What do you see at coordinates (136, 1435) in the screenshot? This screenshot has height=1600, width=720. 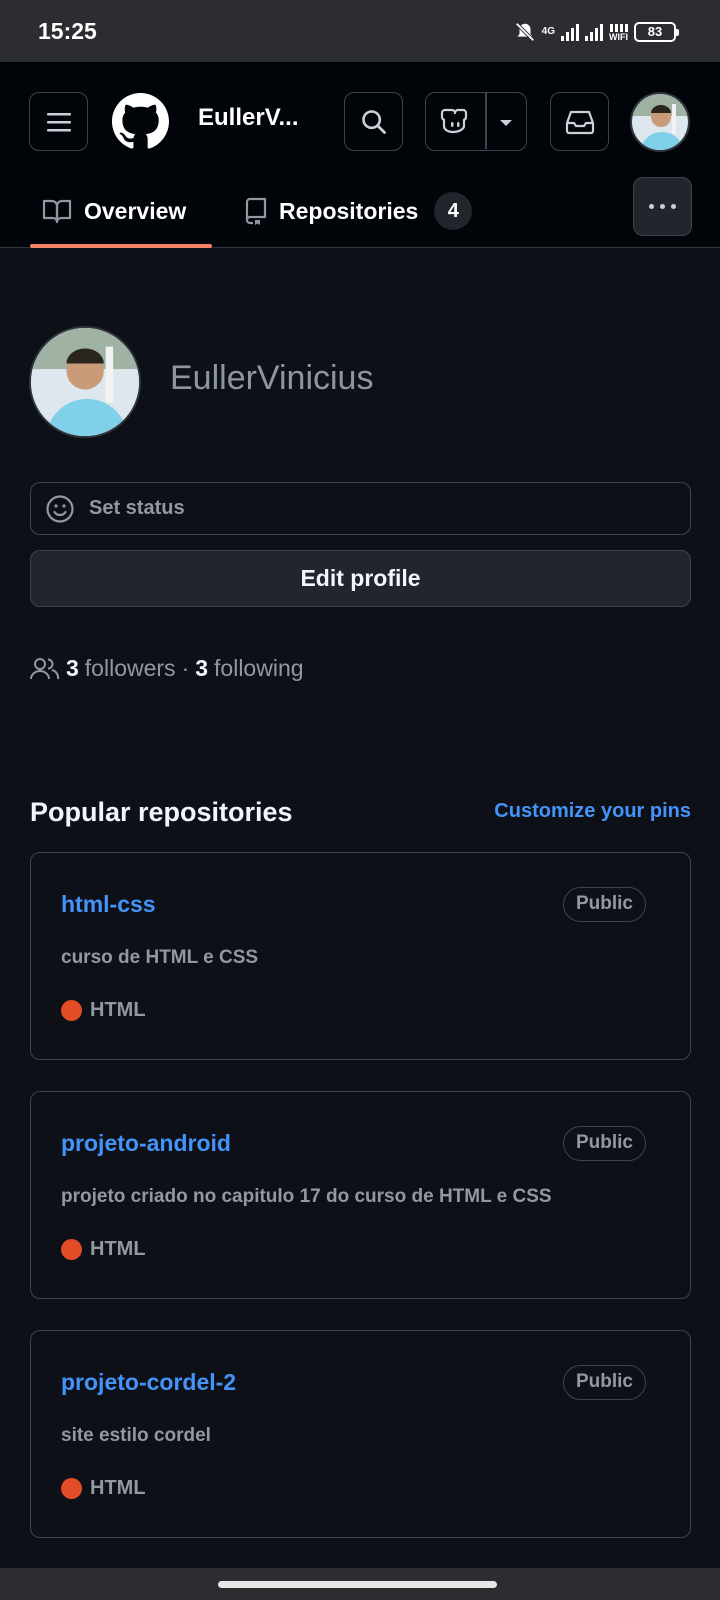 I see `repo-description: site estilo cordel` at bounding box center [136, 1435].